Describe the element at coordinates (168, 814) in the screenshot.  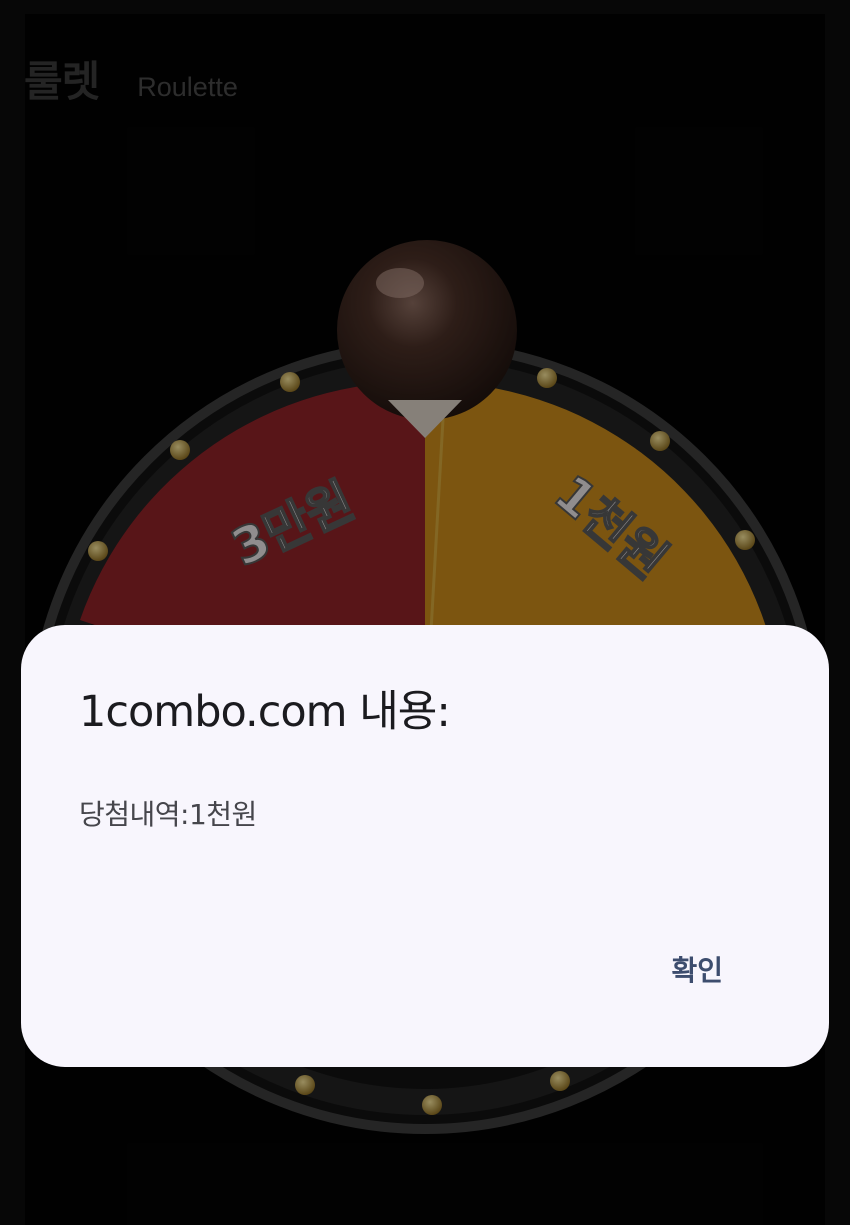
I see `dialog-message: 당첨내역:1천원` at that location.